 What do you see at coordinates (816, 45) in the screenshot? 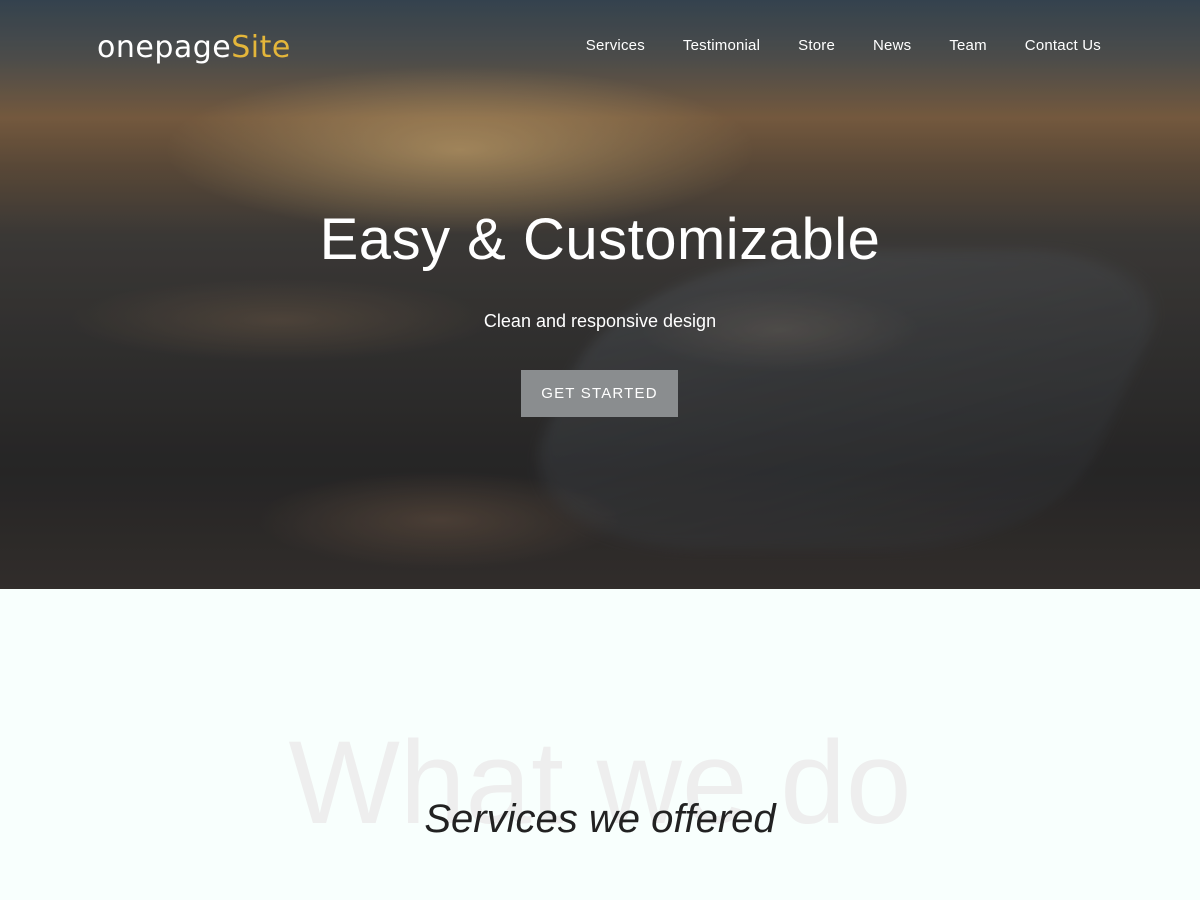
I see `nav-item-store: Store` at bounding box center [816, 45].